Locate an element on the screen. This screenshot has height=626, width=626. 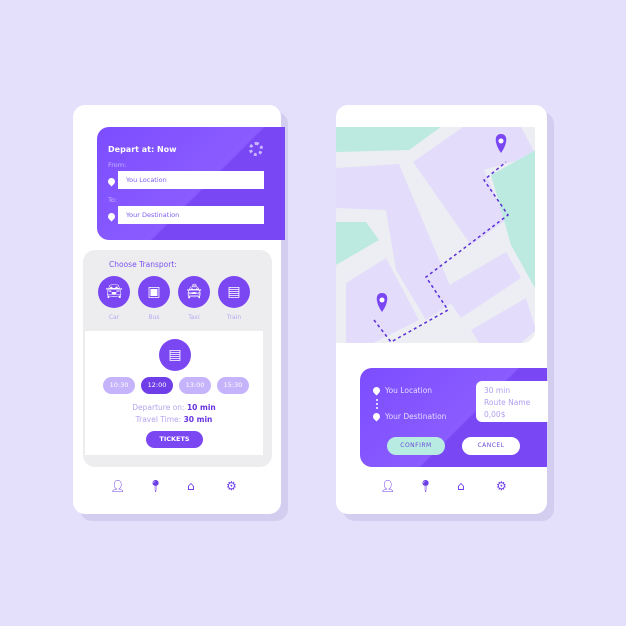
mode-label: Car is located at coordinates (114, 317).